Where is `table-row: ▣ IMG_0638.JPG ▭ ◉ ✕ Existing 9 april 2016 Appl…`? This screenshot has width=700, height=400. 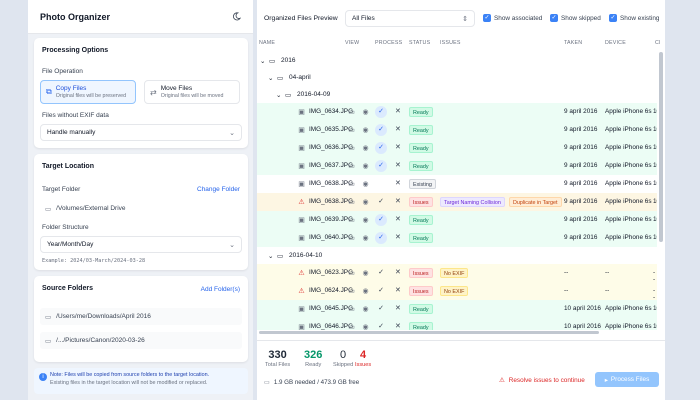 table-row: ▣ IMG_0638.JPG ▭ ◉ ✕ Existing 9 april 2016 Appl… is located at coordinates (457, 184).